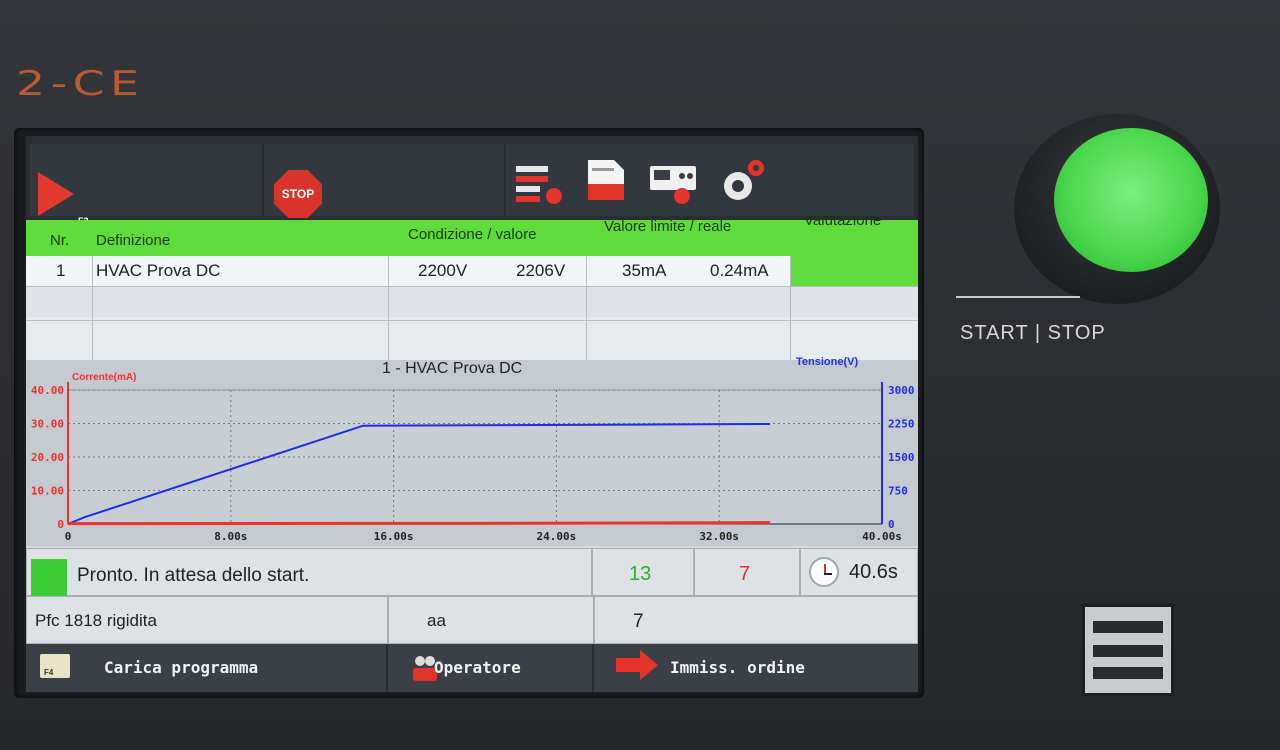 The image size is (1280, 750). Describe the element at coordinates (60, 524) in the screenshot. I see `y-left-tick-label: 0` at that location.